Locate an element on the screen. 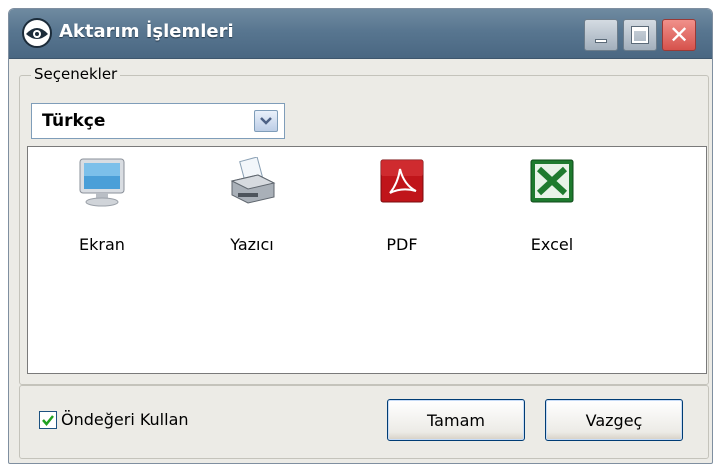 Image resolution: width=717 pixels, height=470 pixels. maximize-button is located at coordinates (640, 35).